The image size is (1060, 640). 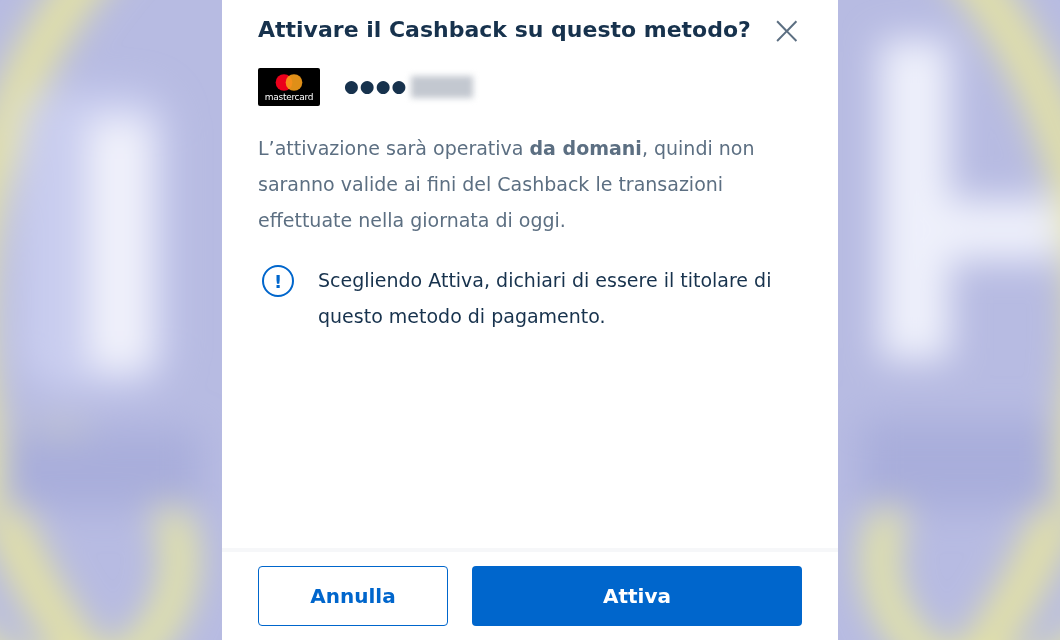 What do you see at coordinates (545, 298) in the screenshot?
I see `notice-text: Scegliendo Attiva, dichiari di essere il titolare di questo metodo di pagamento.` at bounding box center [545, 298].